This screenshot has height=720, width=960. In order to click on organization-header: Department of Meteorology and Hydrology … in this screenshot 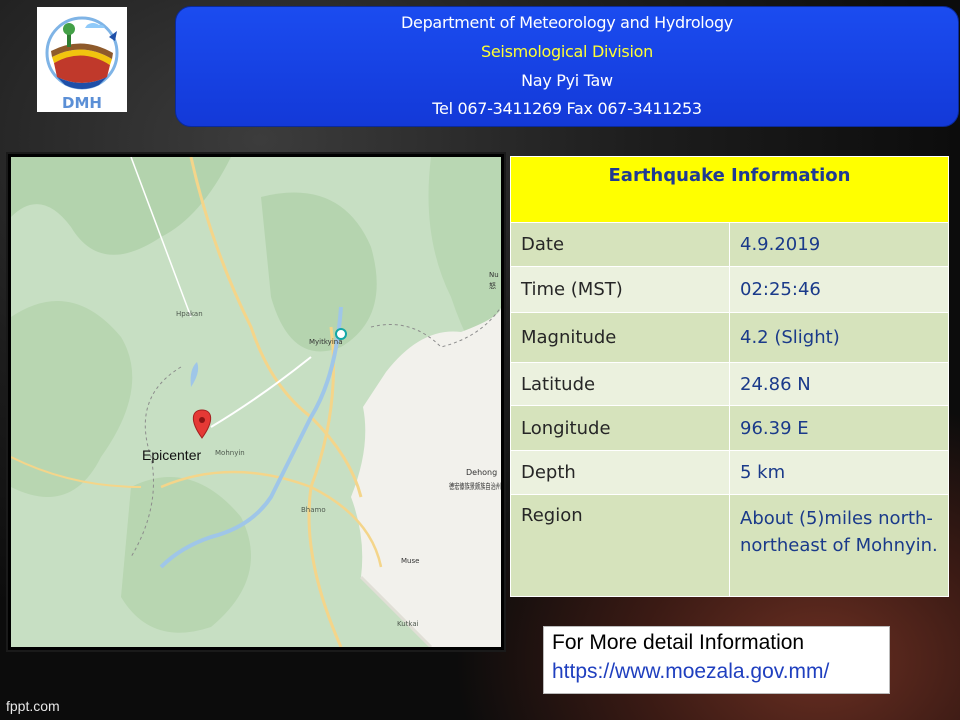, I will do `click(567, 66)`.